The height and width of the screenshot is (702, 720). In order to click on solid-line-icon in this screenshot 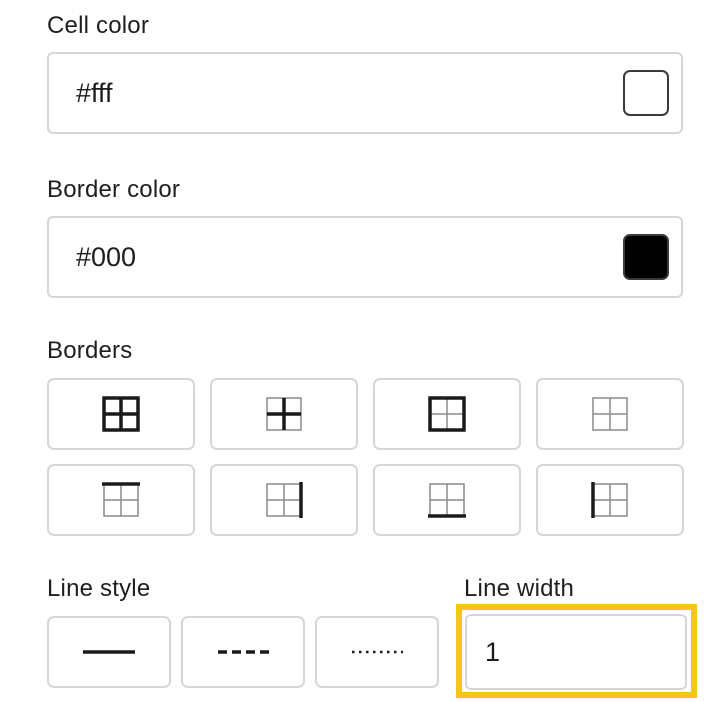, I will do `click(109, 652)`.